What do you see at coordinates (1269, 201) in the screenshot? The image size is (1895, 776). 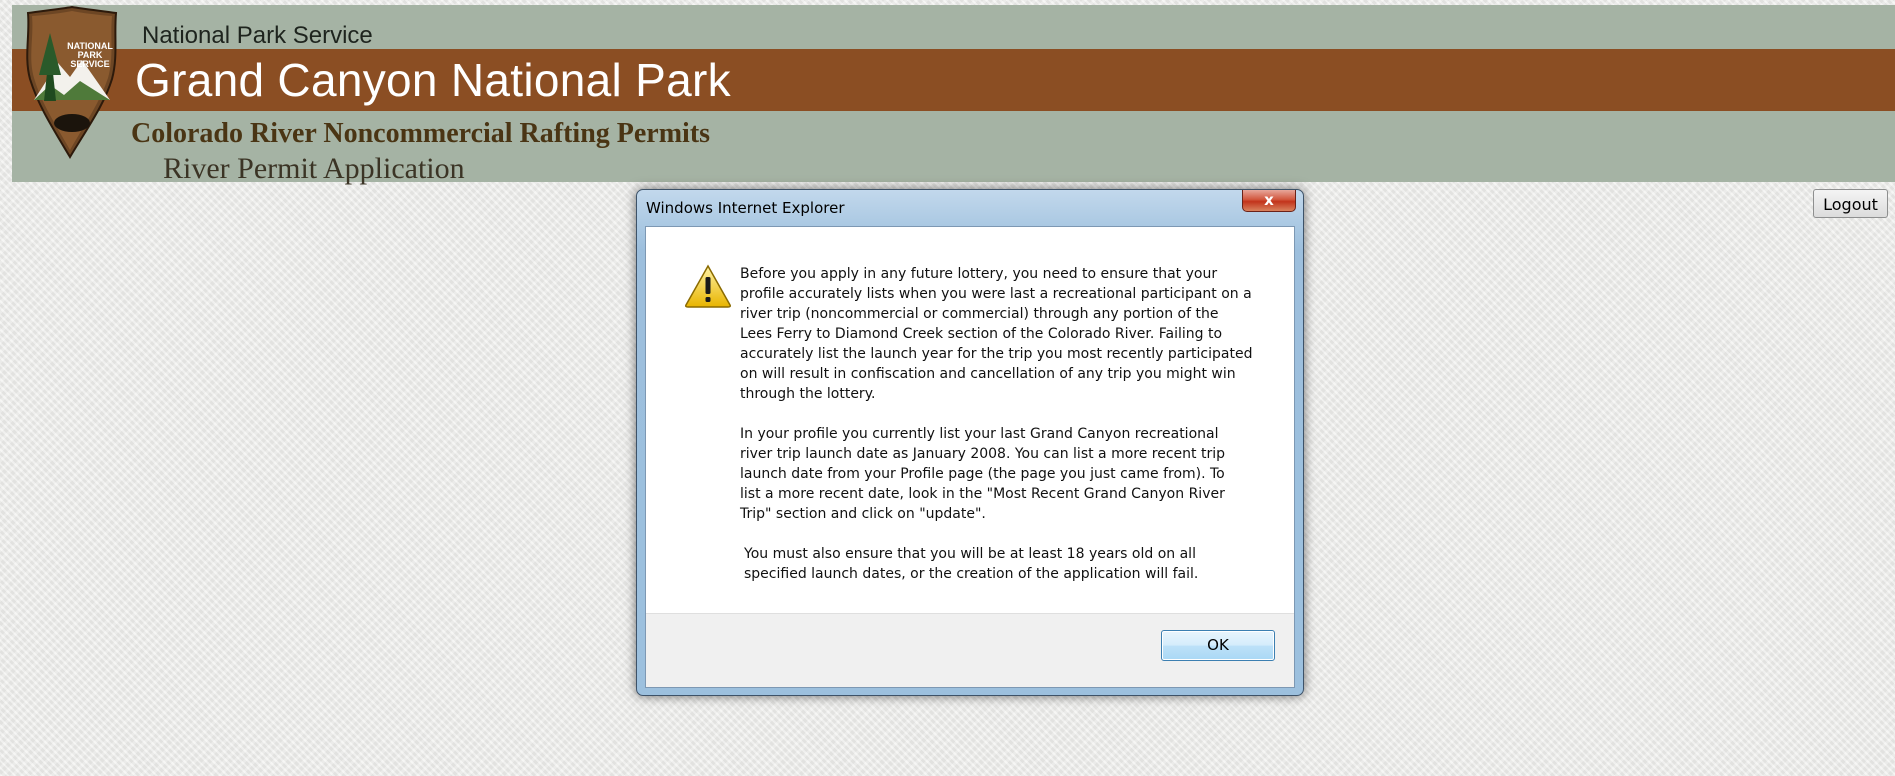 I see `dialog-close-button: x` at bounding box center [1269, 201].